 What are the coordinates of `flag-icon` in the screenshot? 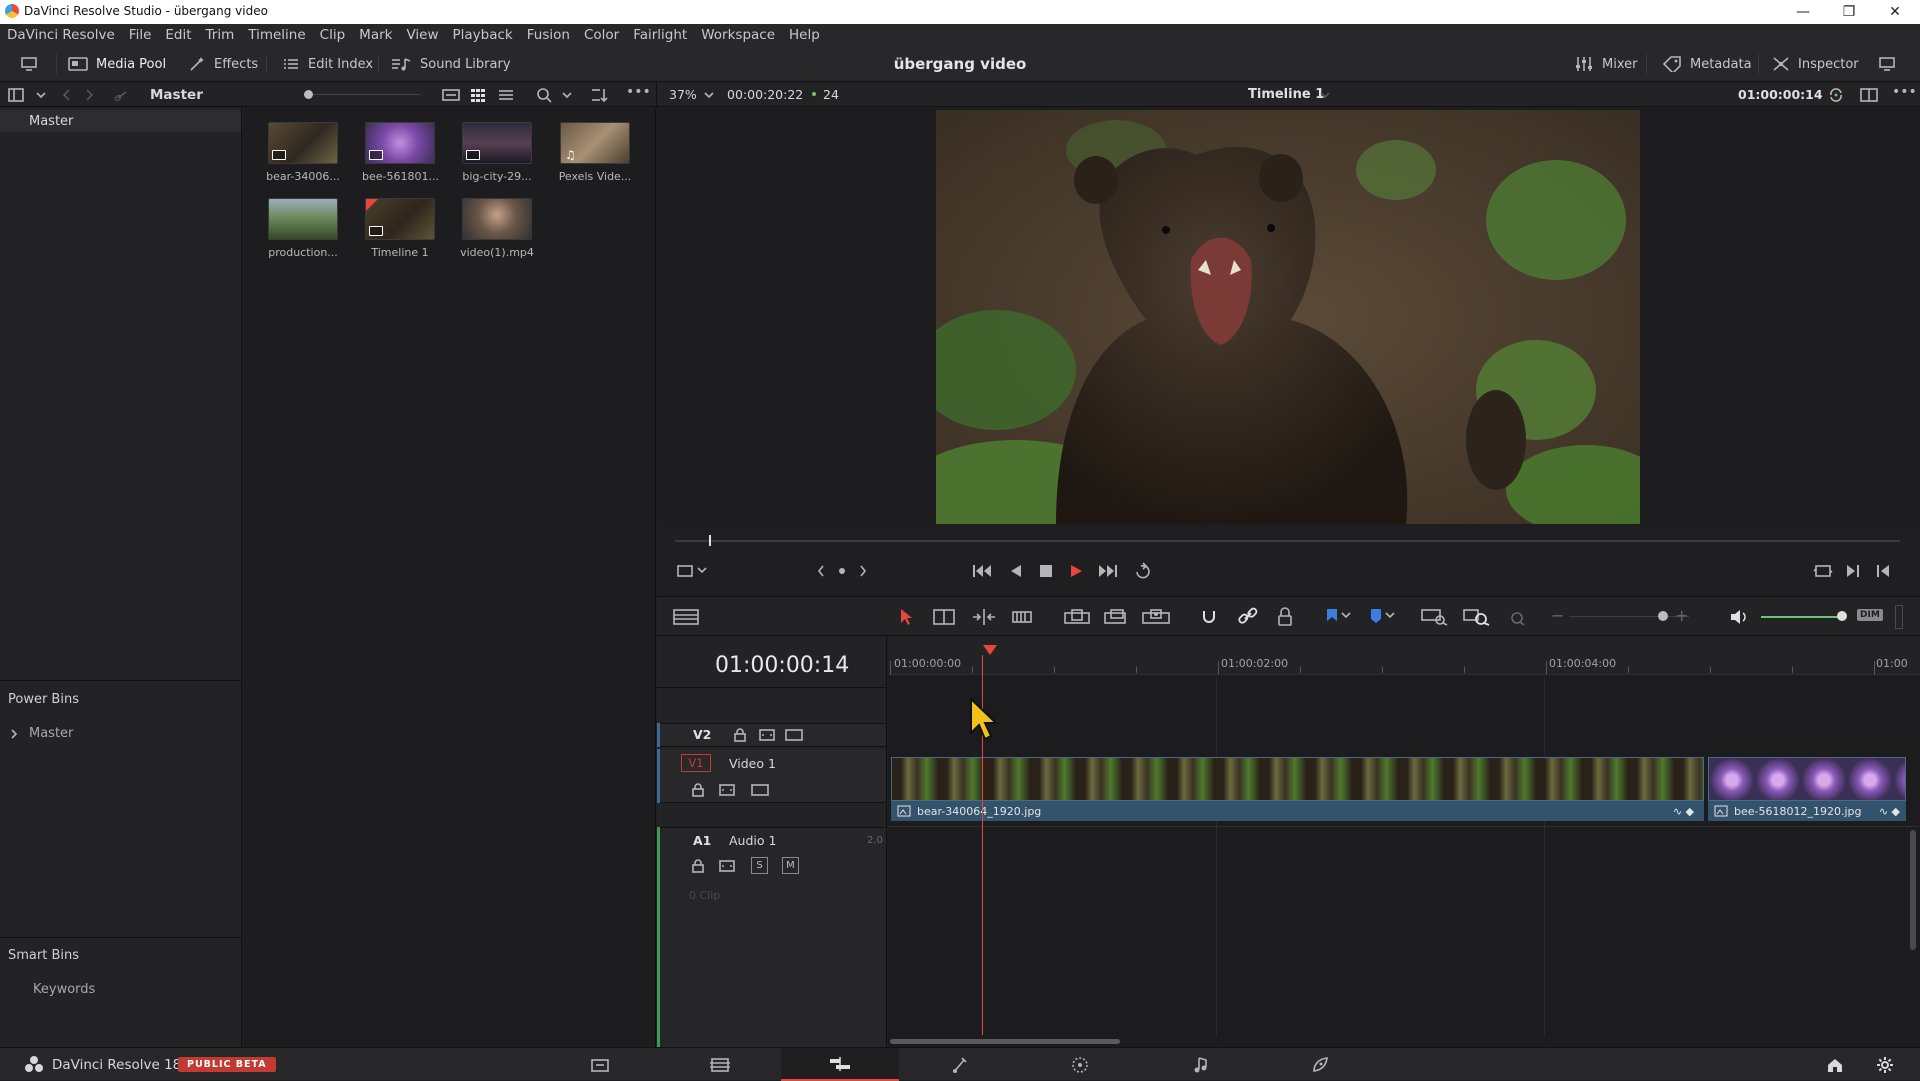 It's located at (1332, 617).